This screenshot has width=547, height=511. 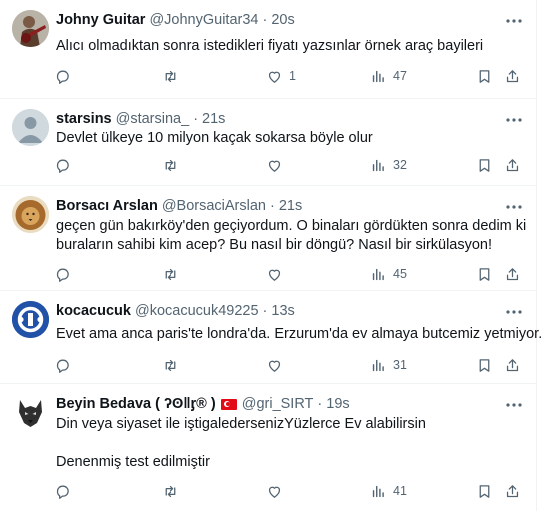 I want to click on timestamp: 20s, so click(x=282, y=20).